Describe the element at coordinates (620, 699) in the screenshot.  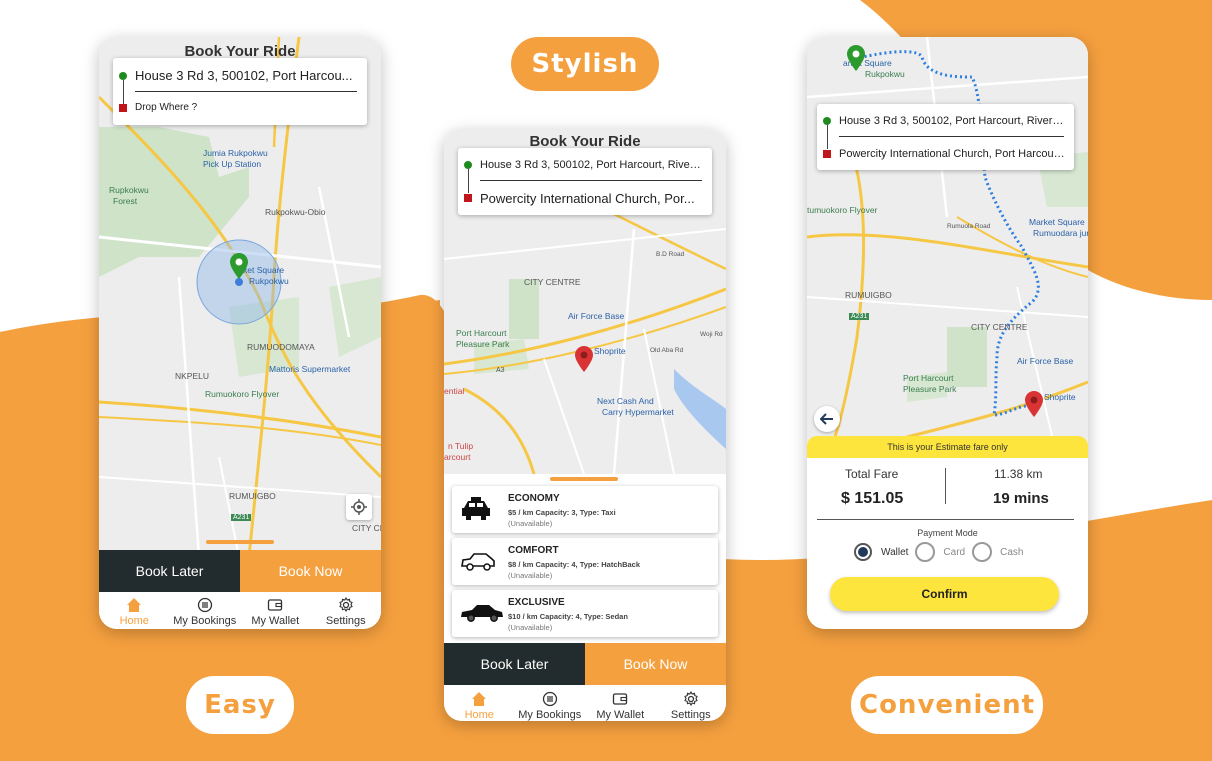
I see `wallet-icon` at that location.